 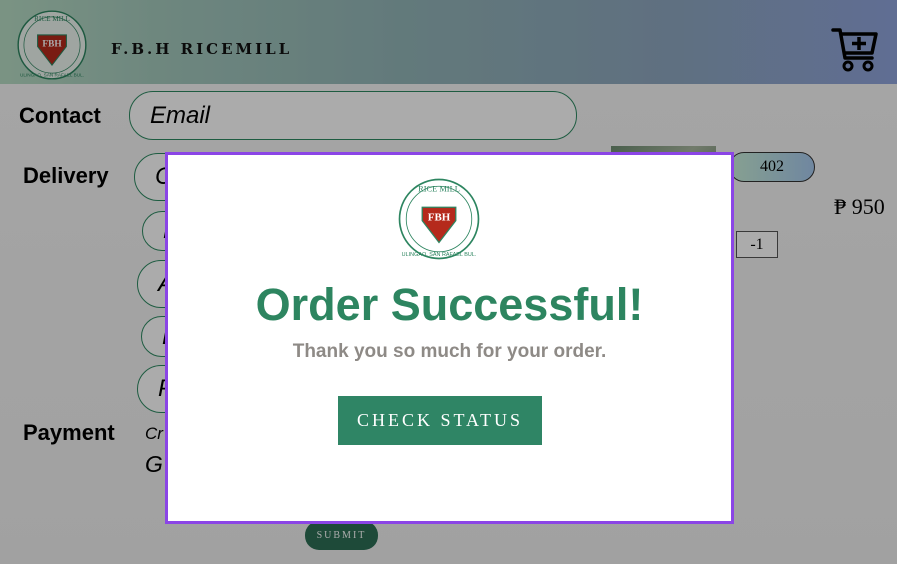 I want to click on svg-text: RICE MILL, so click(x=439, y=188).